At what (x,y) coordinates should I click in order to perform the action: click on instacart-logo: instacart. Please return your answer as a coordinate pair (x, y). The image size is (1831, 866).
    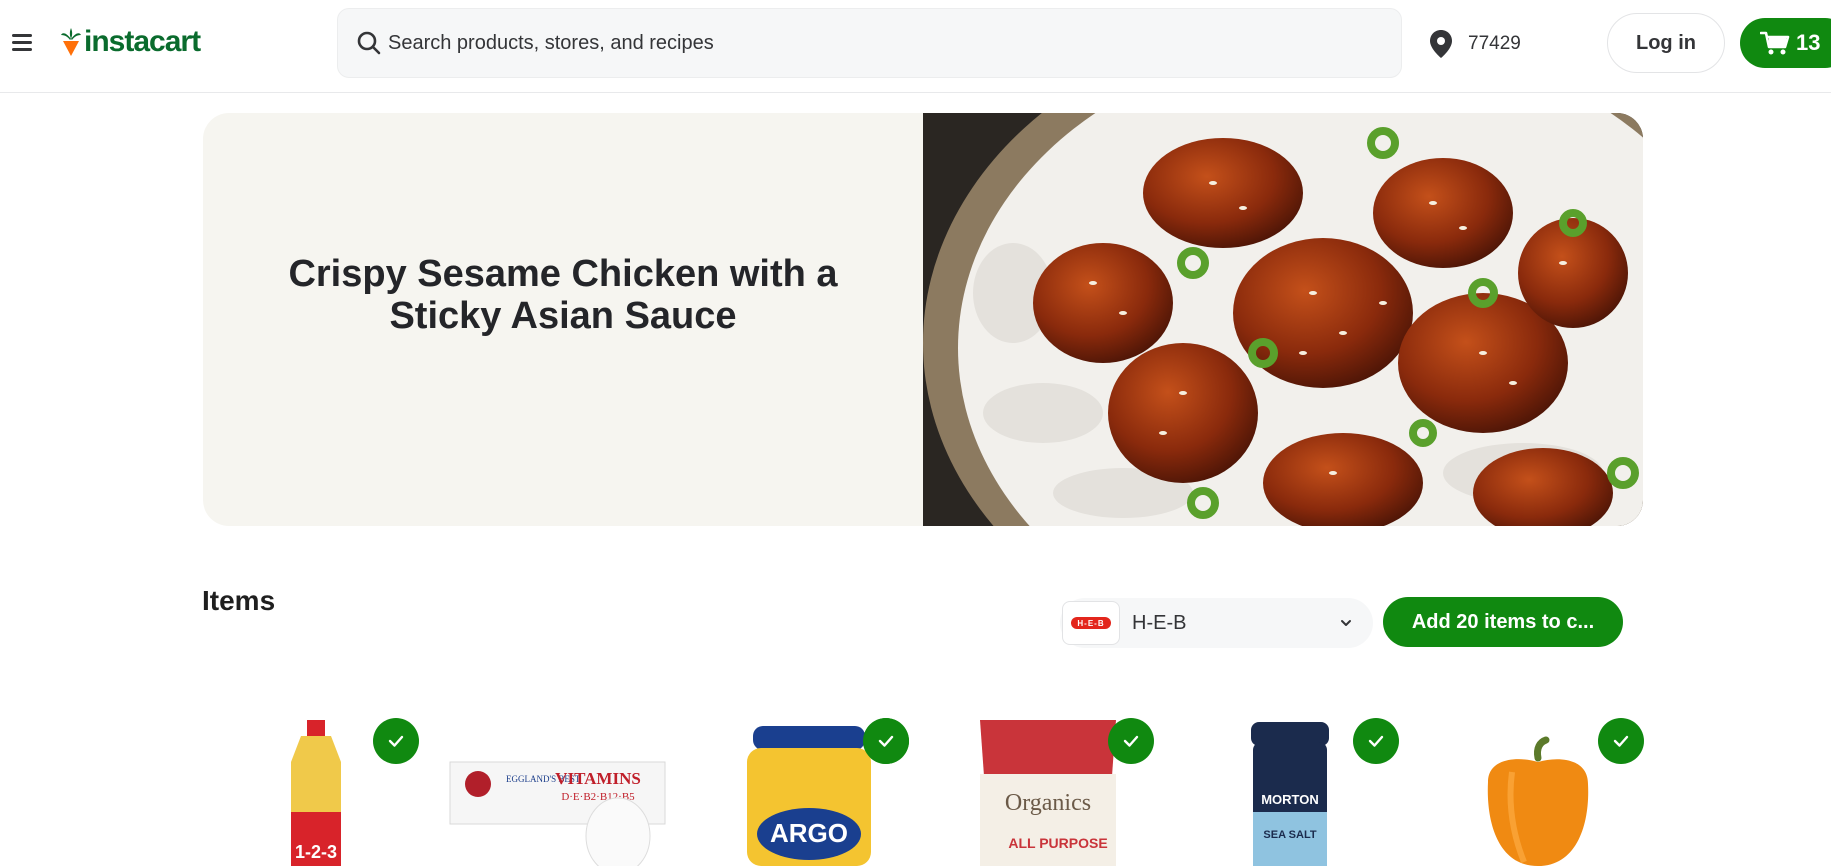
    Looking at the image, I should click on (130, 42).